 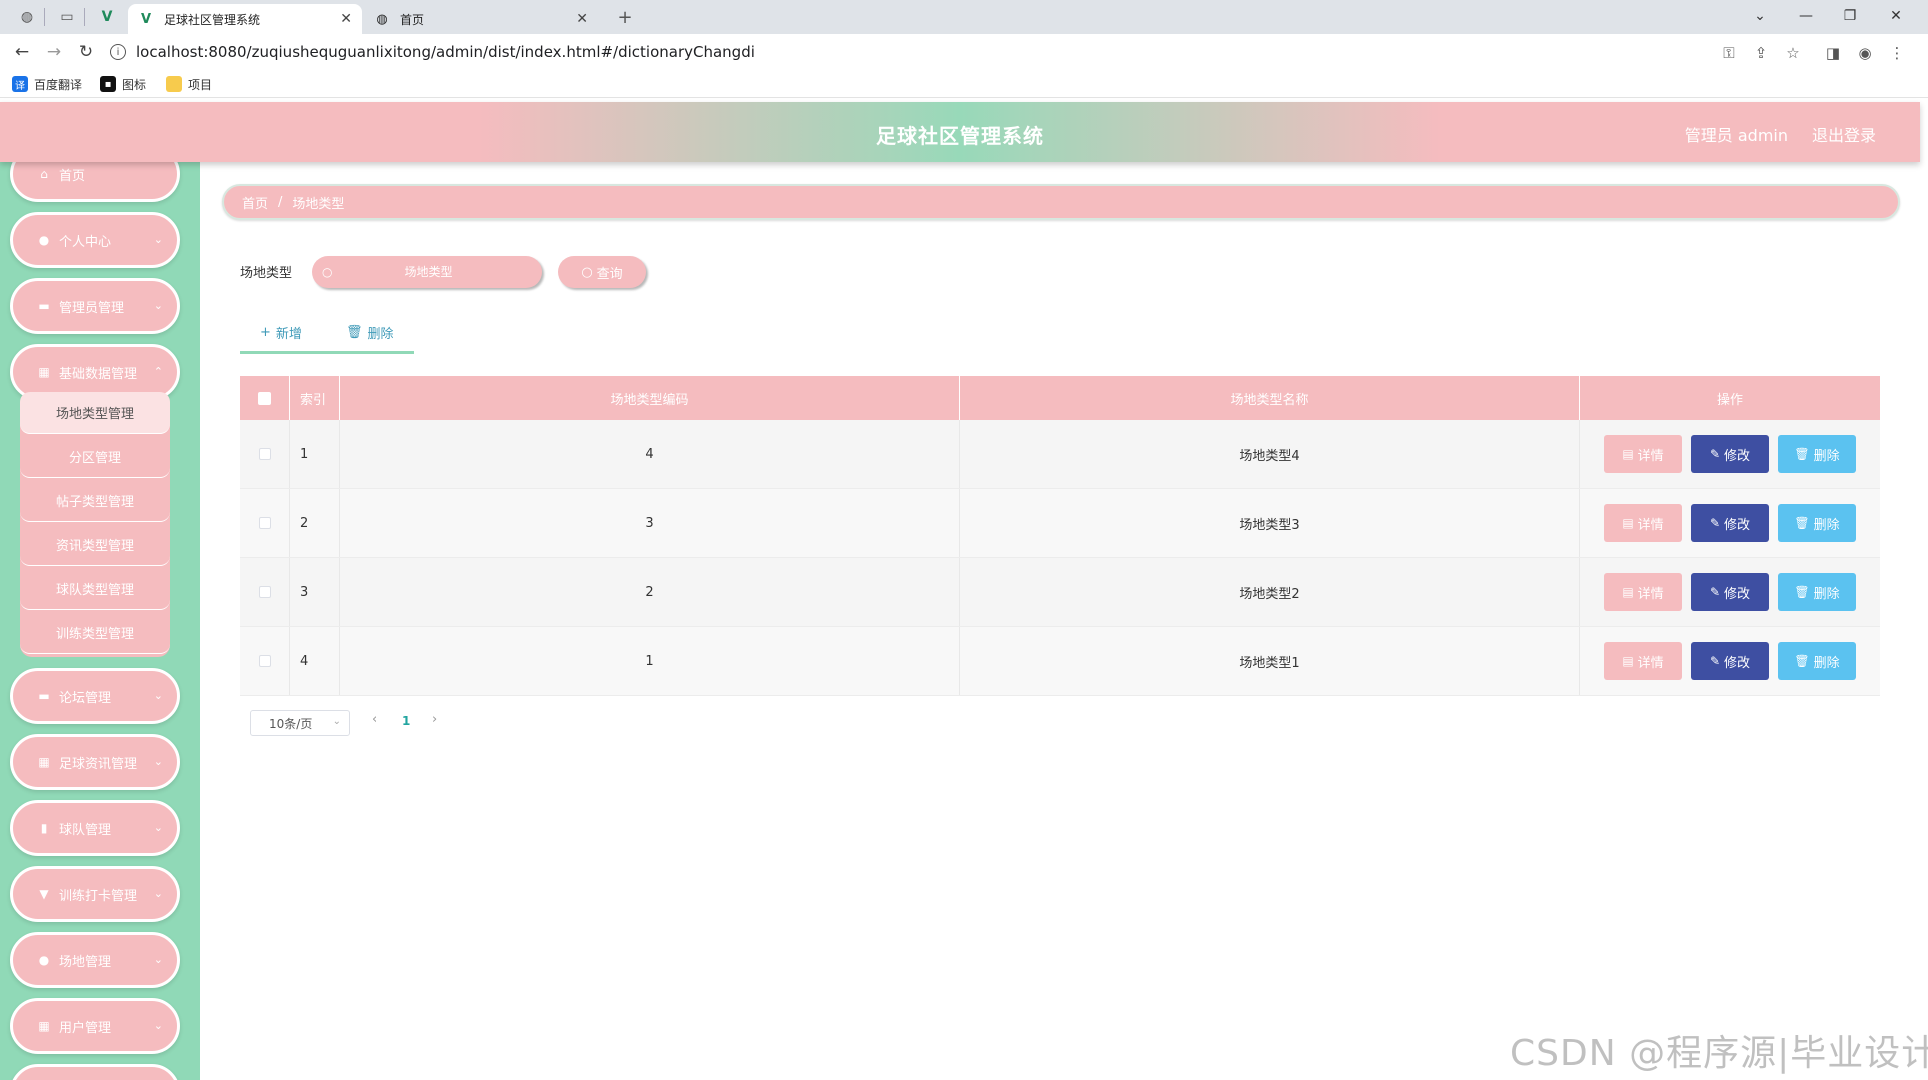 I want to click on new-tab-button: +, so click(x=625, y=17).